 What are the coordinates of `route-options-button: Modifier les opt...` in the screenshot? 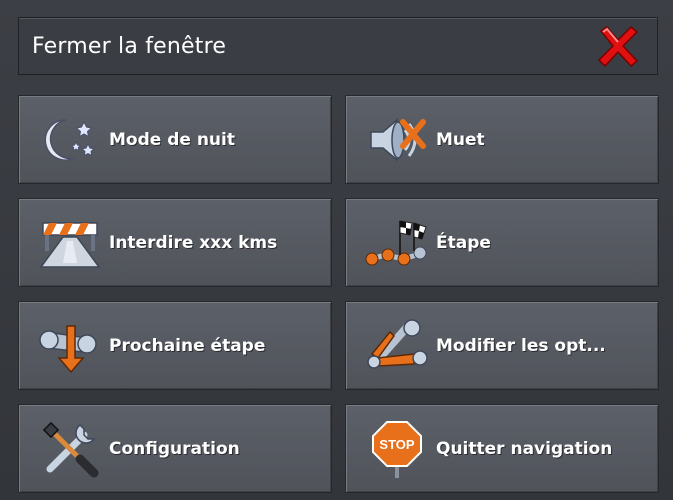 It's located at (502, 345).